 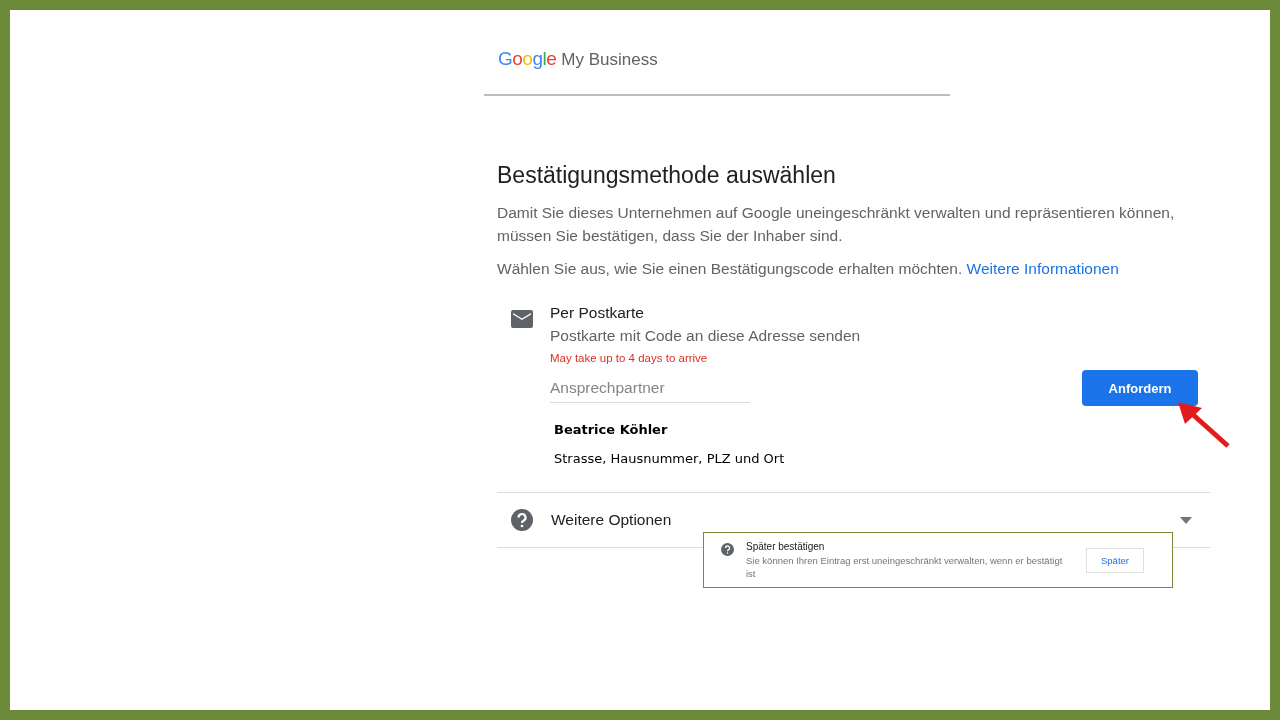 I want to click on request-button: Anfordern, so click(x=1140, y=388).